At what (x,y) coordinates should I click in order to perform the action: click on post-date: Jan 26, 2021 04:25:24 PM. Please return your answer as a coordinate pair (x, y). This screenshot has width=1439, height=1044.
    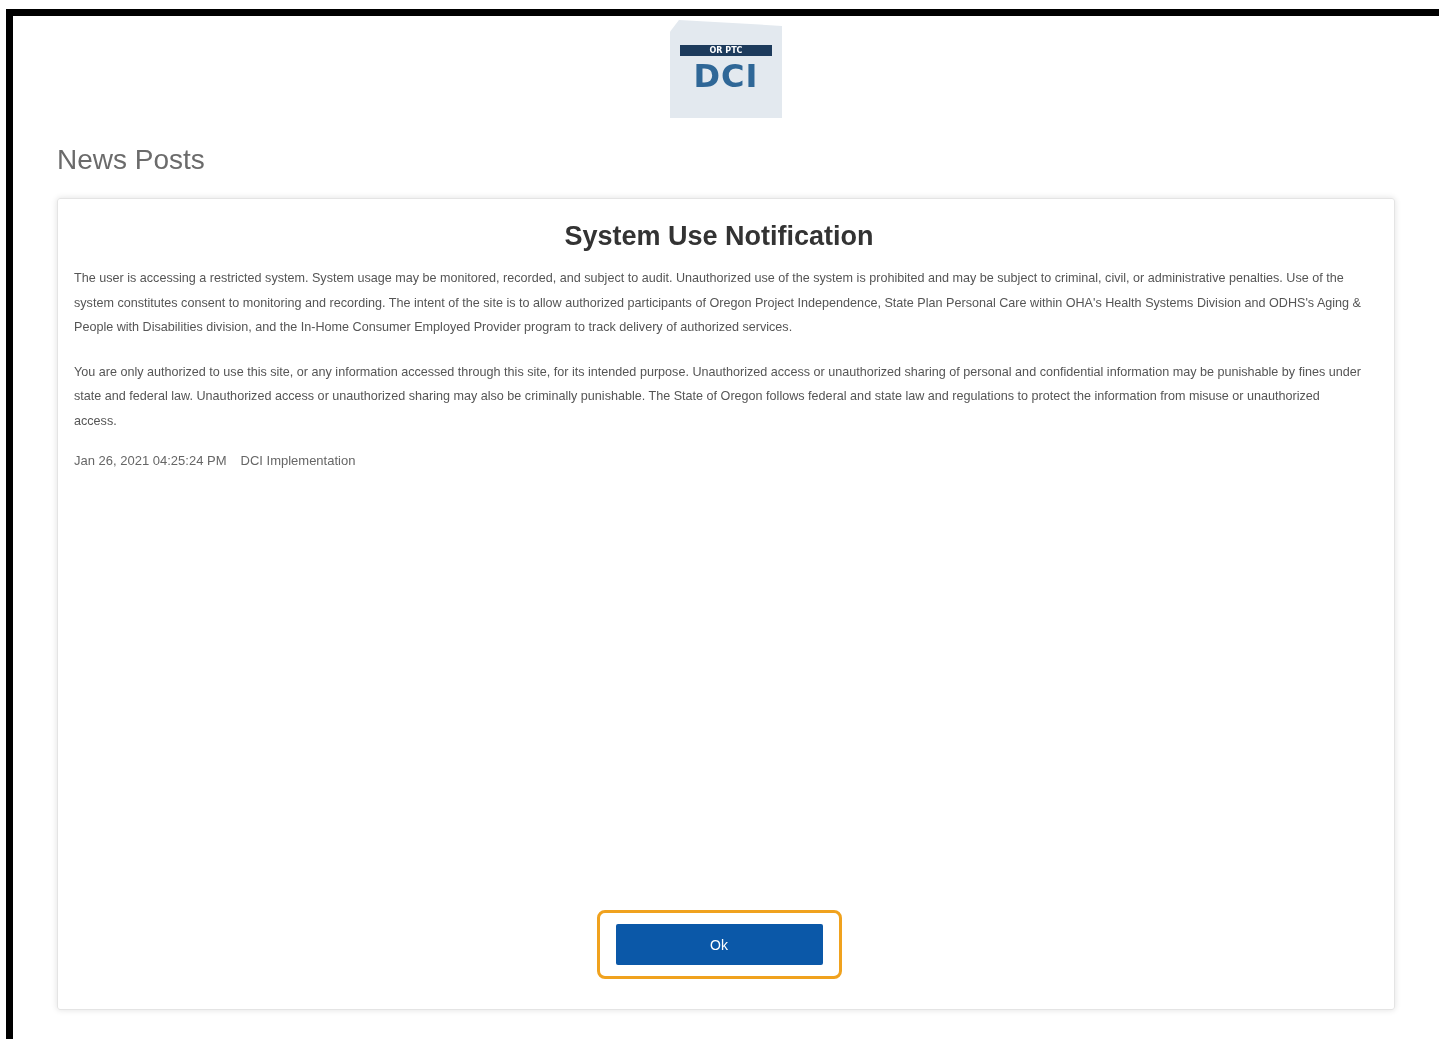
    Looking at the image, I should click on (150, 460).